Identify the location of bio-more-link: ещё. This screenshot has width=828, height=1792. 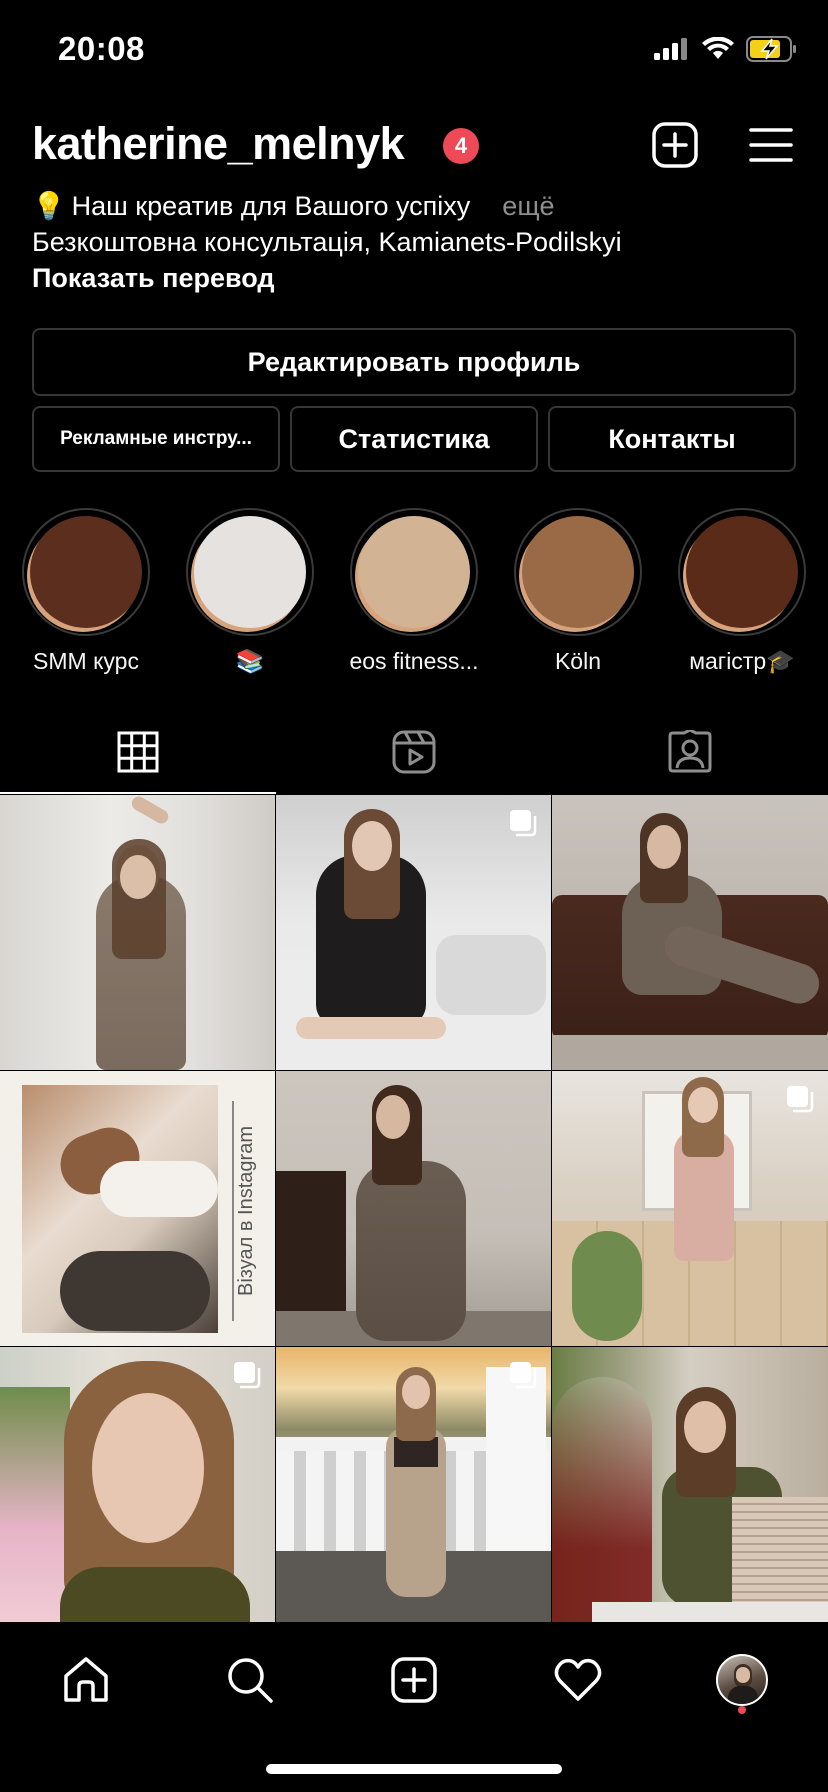
(528, 206).